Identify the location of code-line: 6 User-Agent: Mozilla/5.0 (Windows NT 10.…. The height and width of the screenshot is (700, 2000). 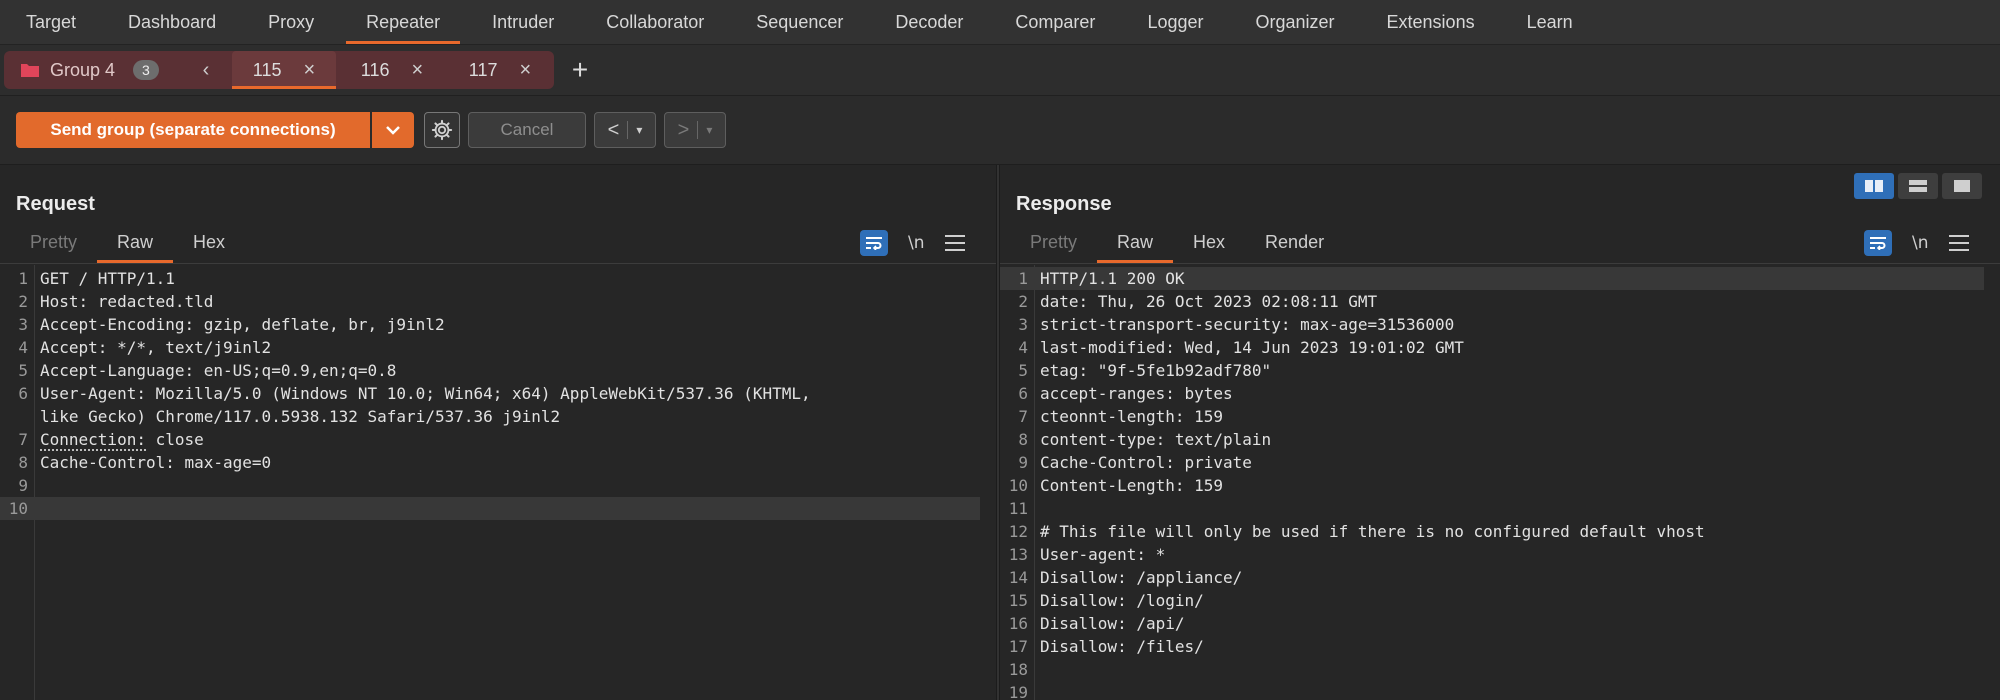
(490, 393).